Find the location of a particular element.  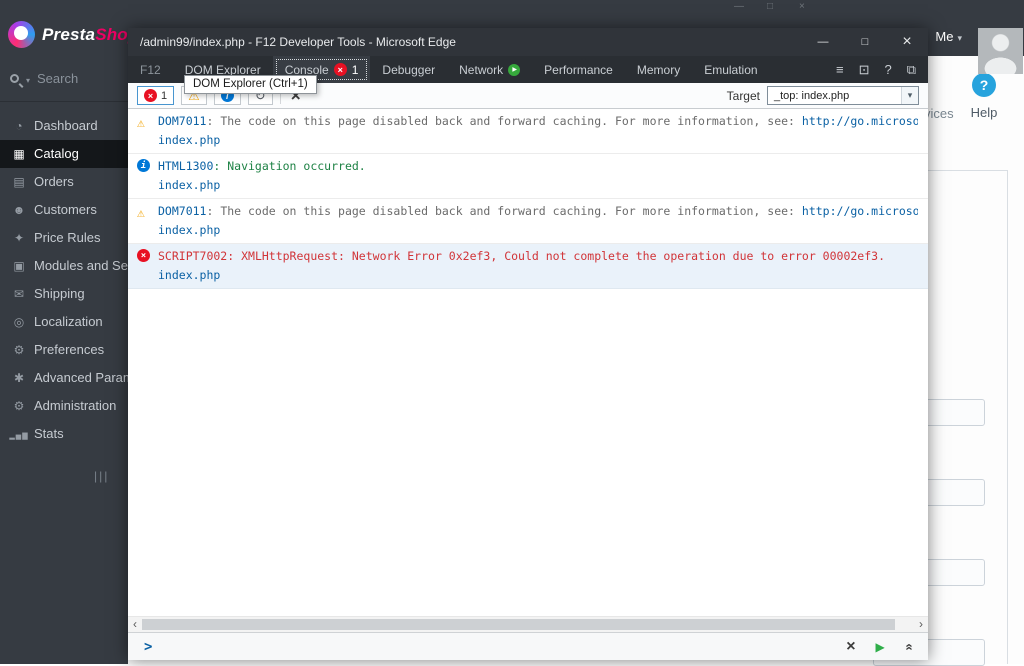

tab-performance: Performance is located at coordinates (578, 69).